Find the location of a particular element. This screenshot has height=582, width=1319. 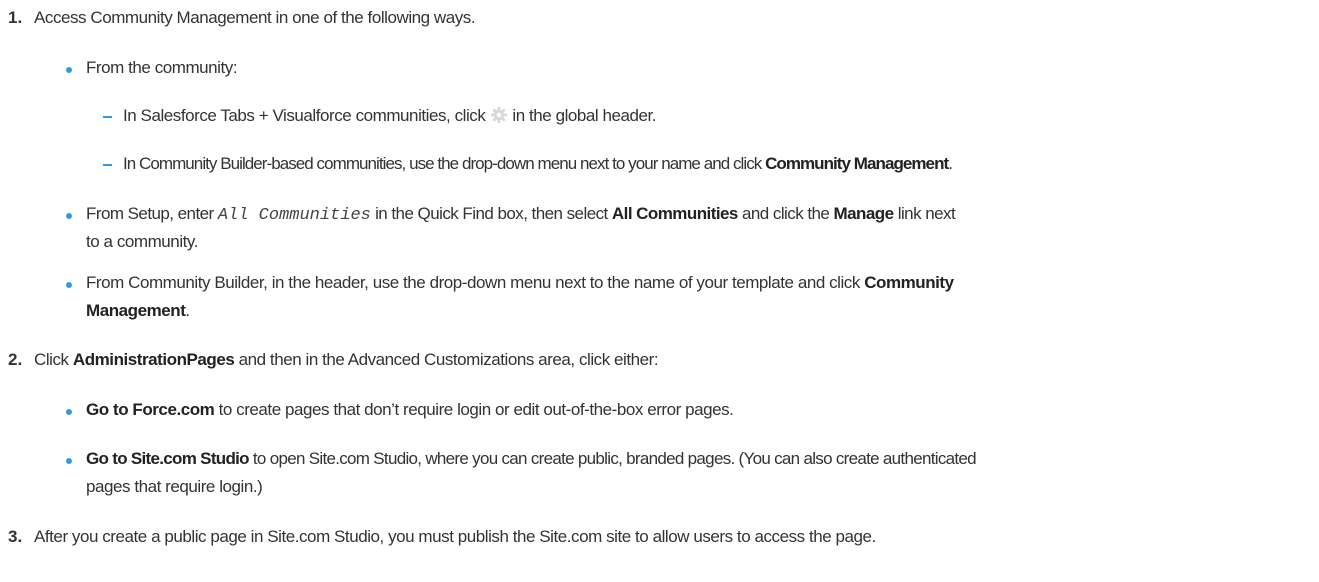

subitem-suffix: . is located at coordinates (950, 163).